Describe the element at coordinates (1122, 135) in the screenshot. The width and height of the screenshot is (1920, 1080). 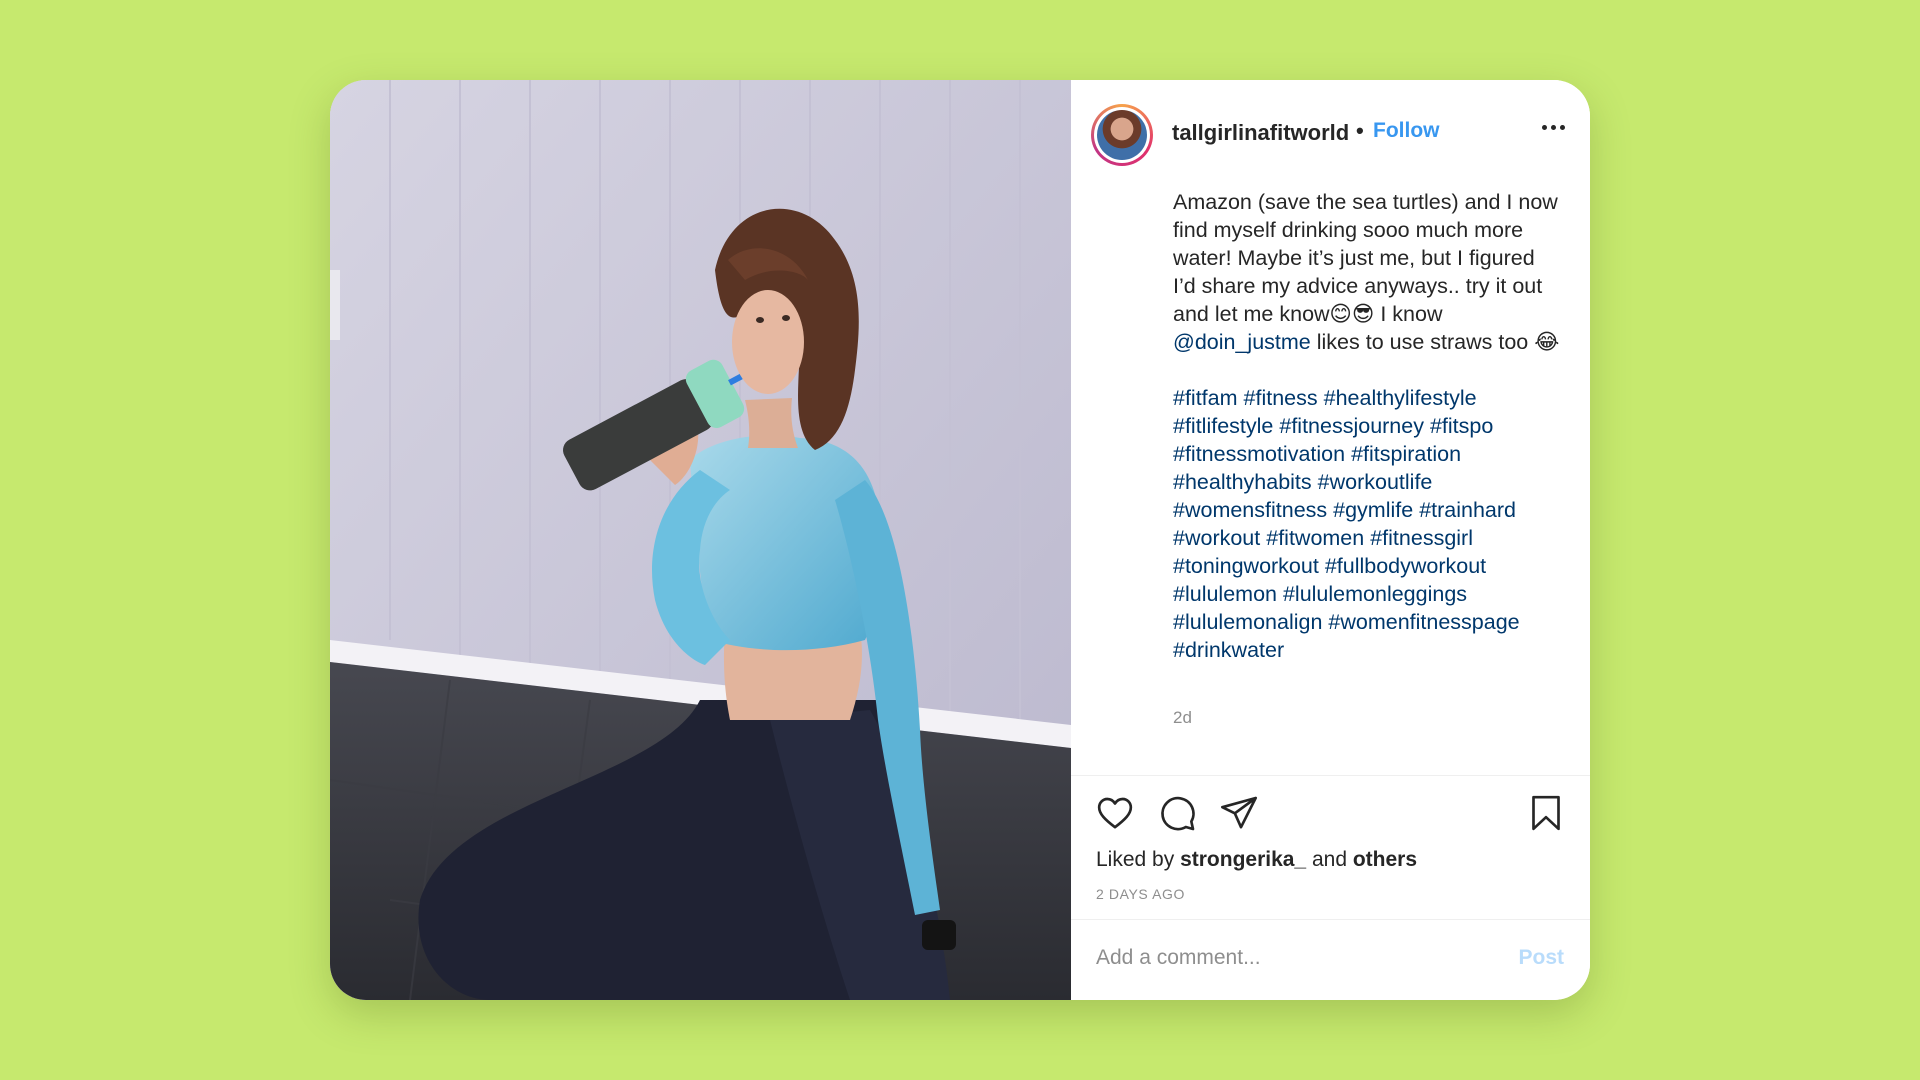
I see `avatar` at that location.